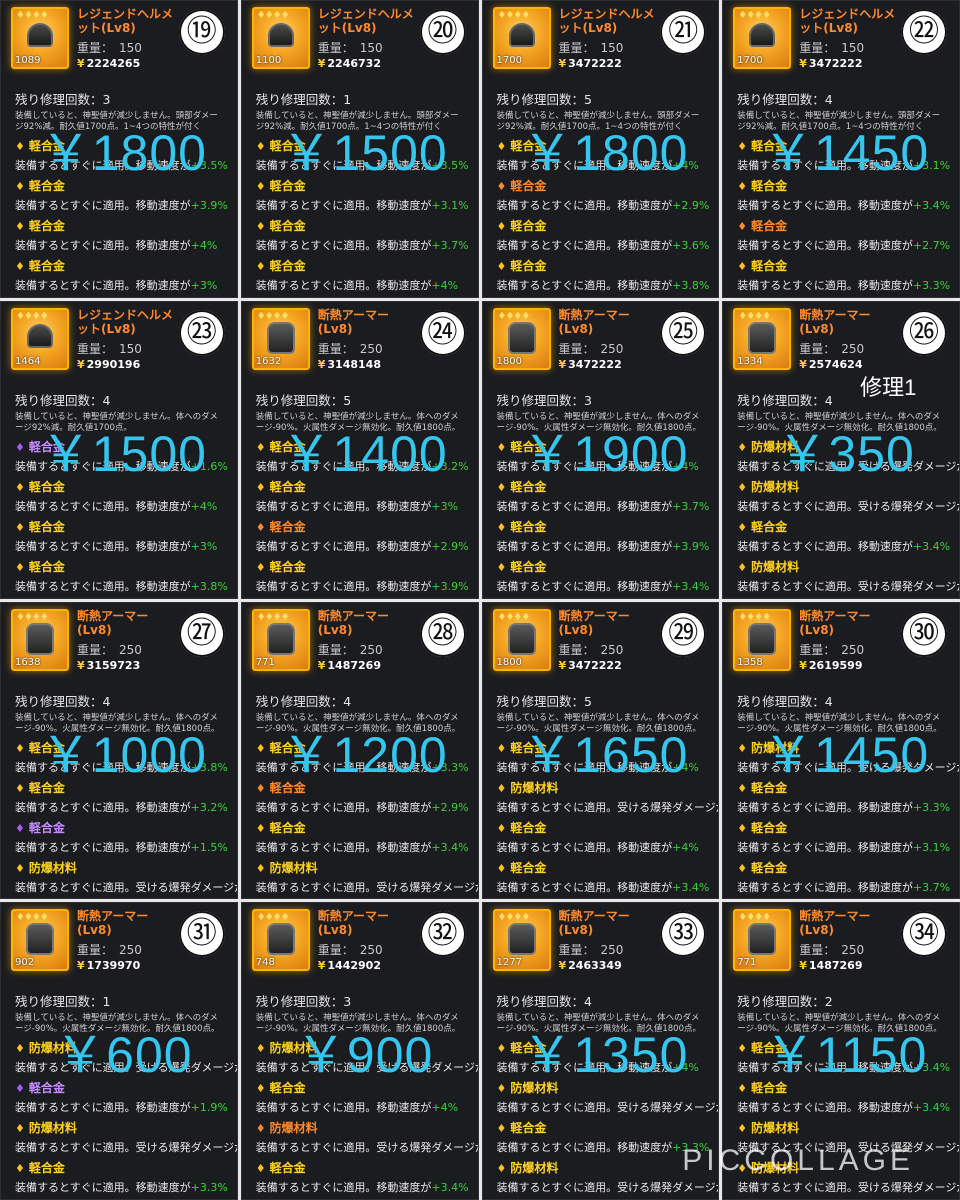 This screenshot has width=960, height=1200. I want to click on stat-name: ♦ 防爆材料, so click(122, 1127).